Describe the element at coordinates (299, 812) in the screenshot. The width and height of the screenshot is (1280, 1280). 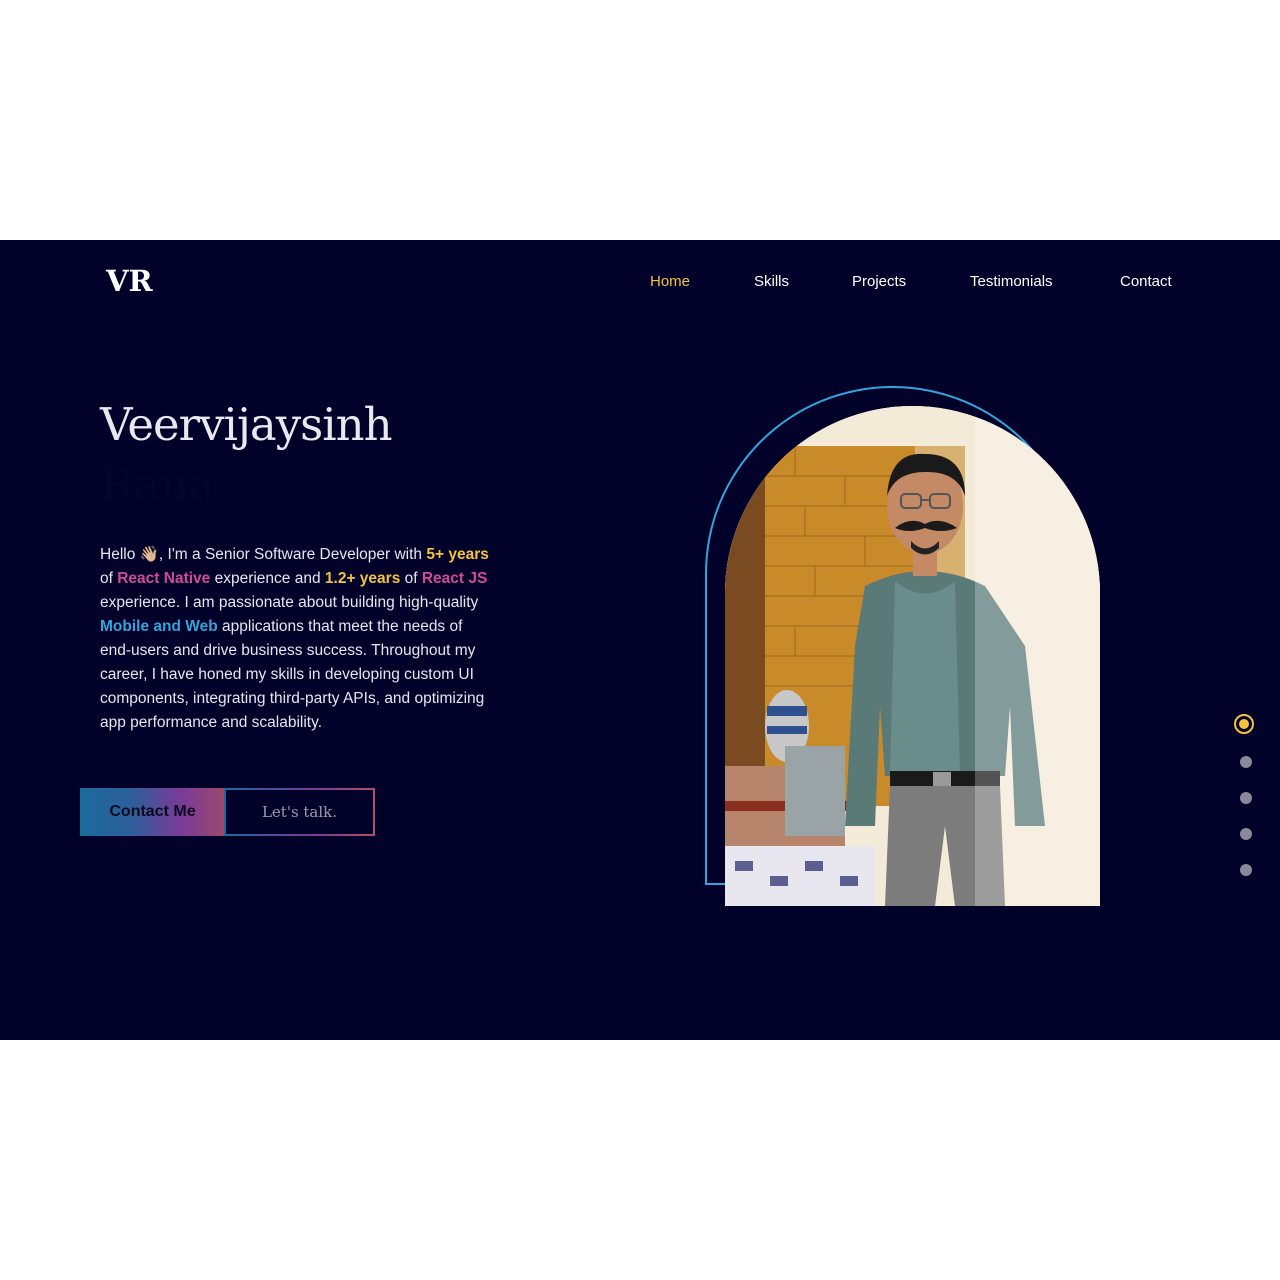
I see `lets-talk-button: Let's talk.` at that location.